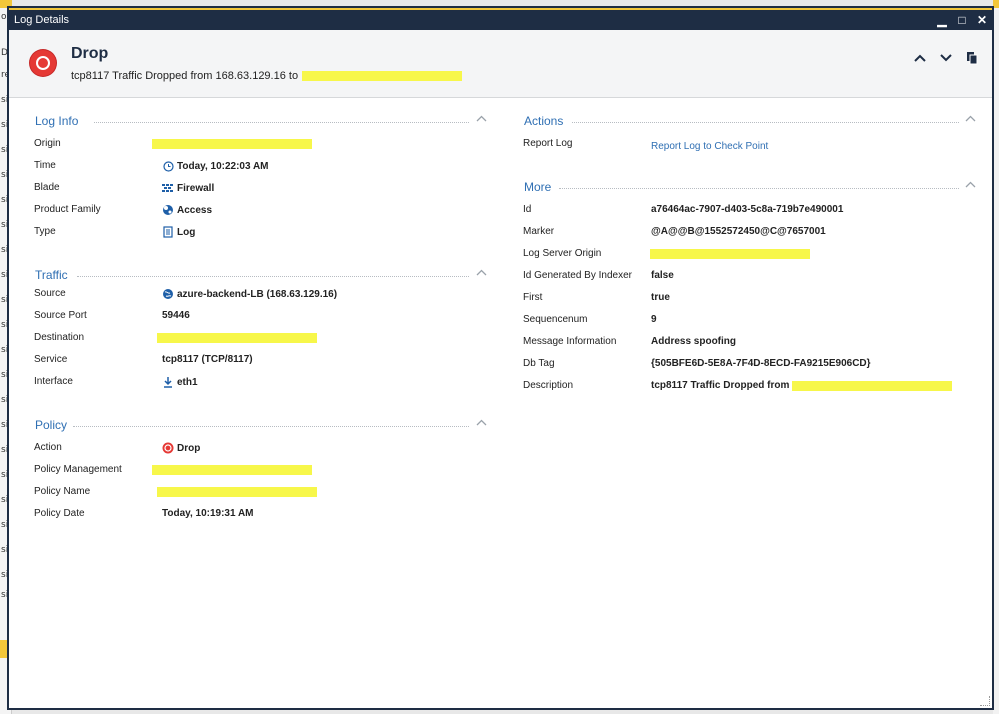 The height and width of the screenshot is (714, 999). Describe the element at coordinates (555, 319) in the screenshot. I see `field-label-sequencenum: Sequencenum` at that location.